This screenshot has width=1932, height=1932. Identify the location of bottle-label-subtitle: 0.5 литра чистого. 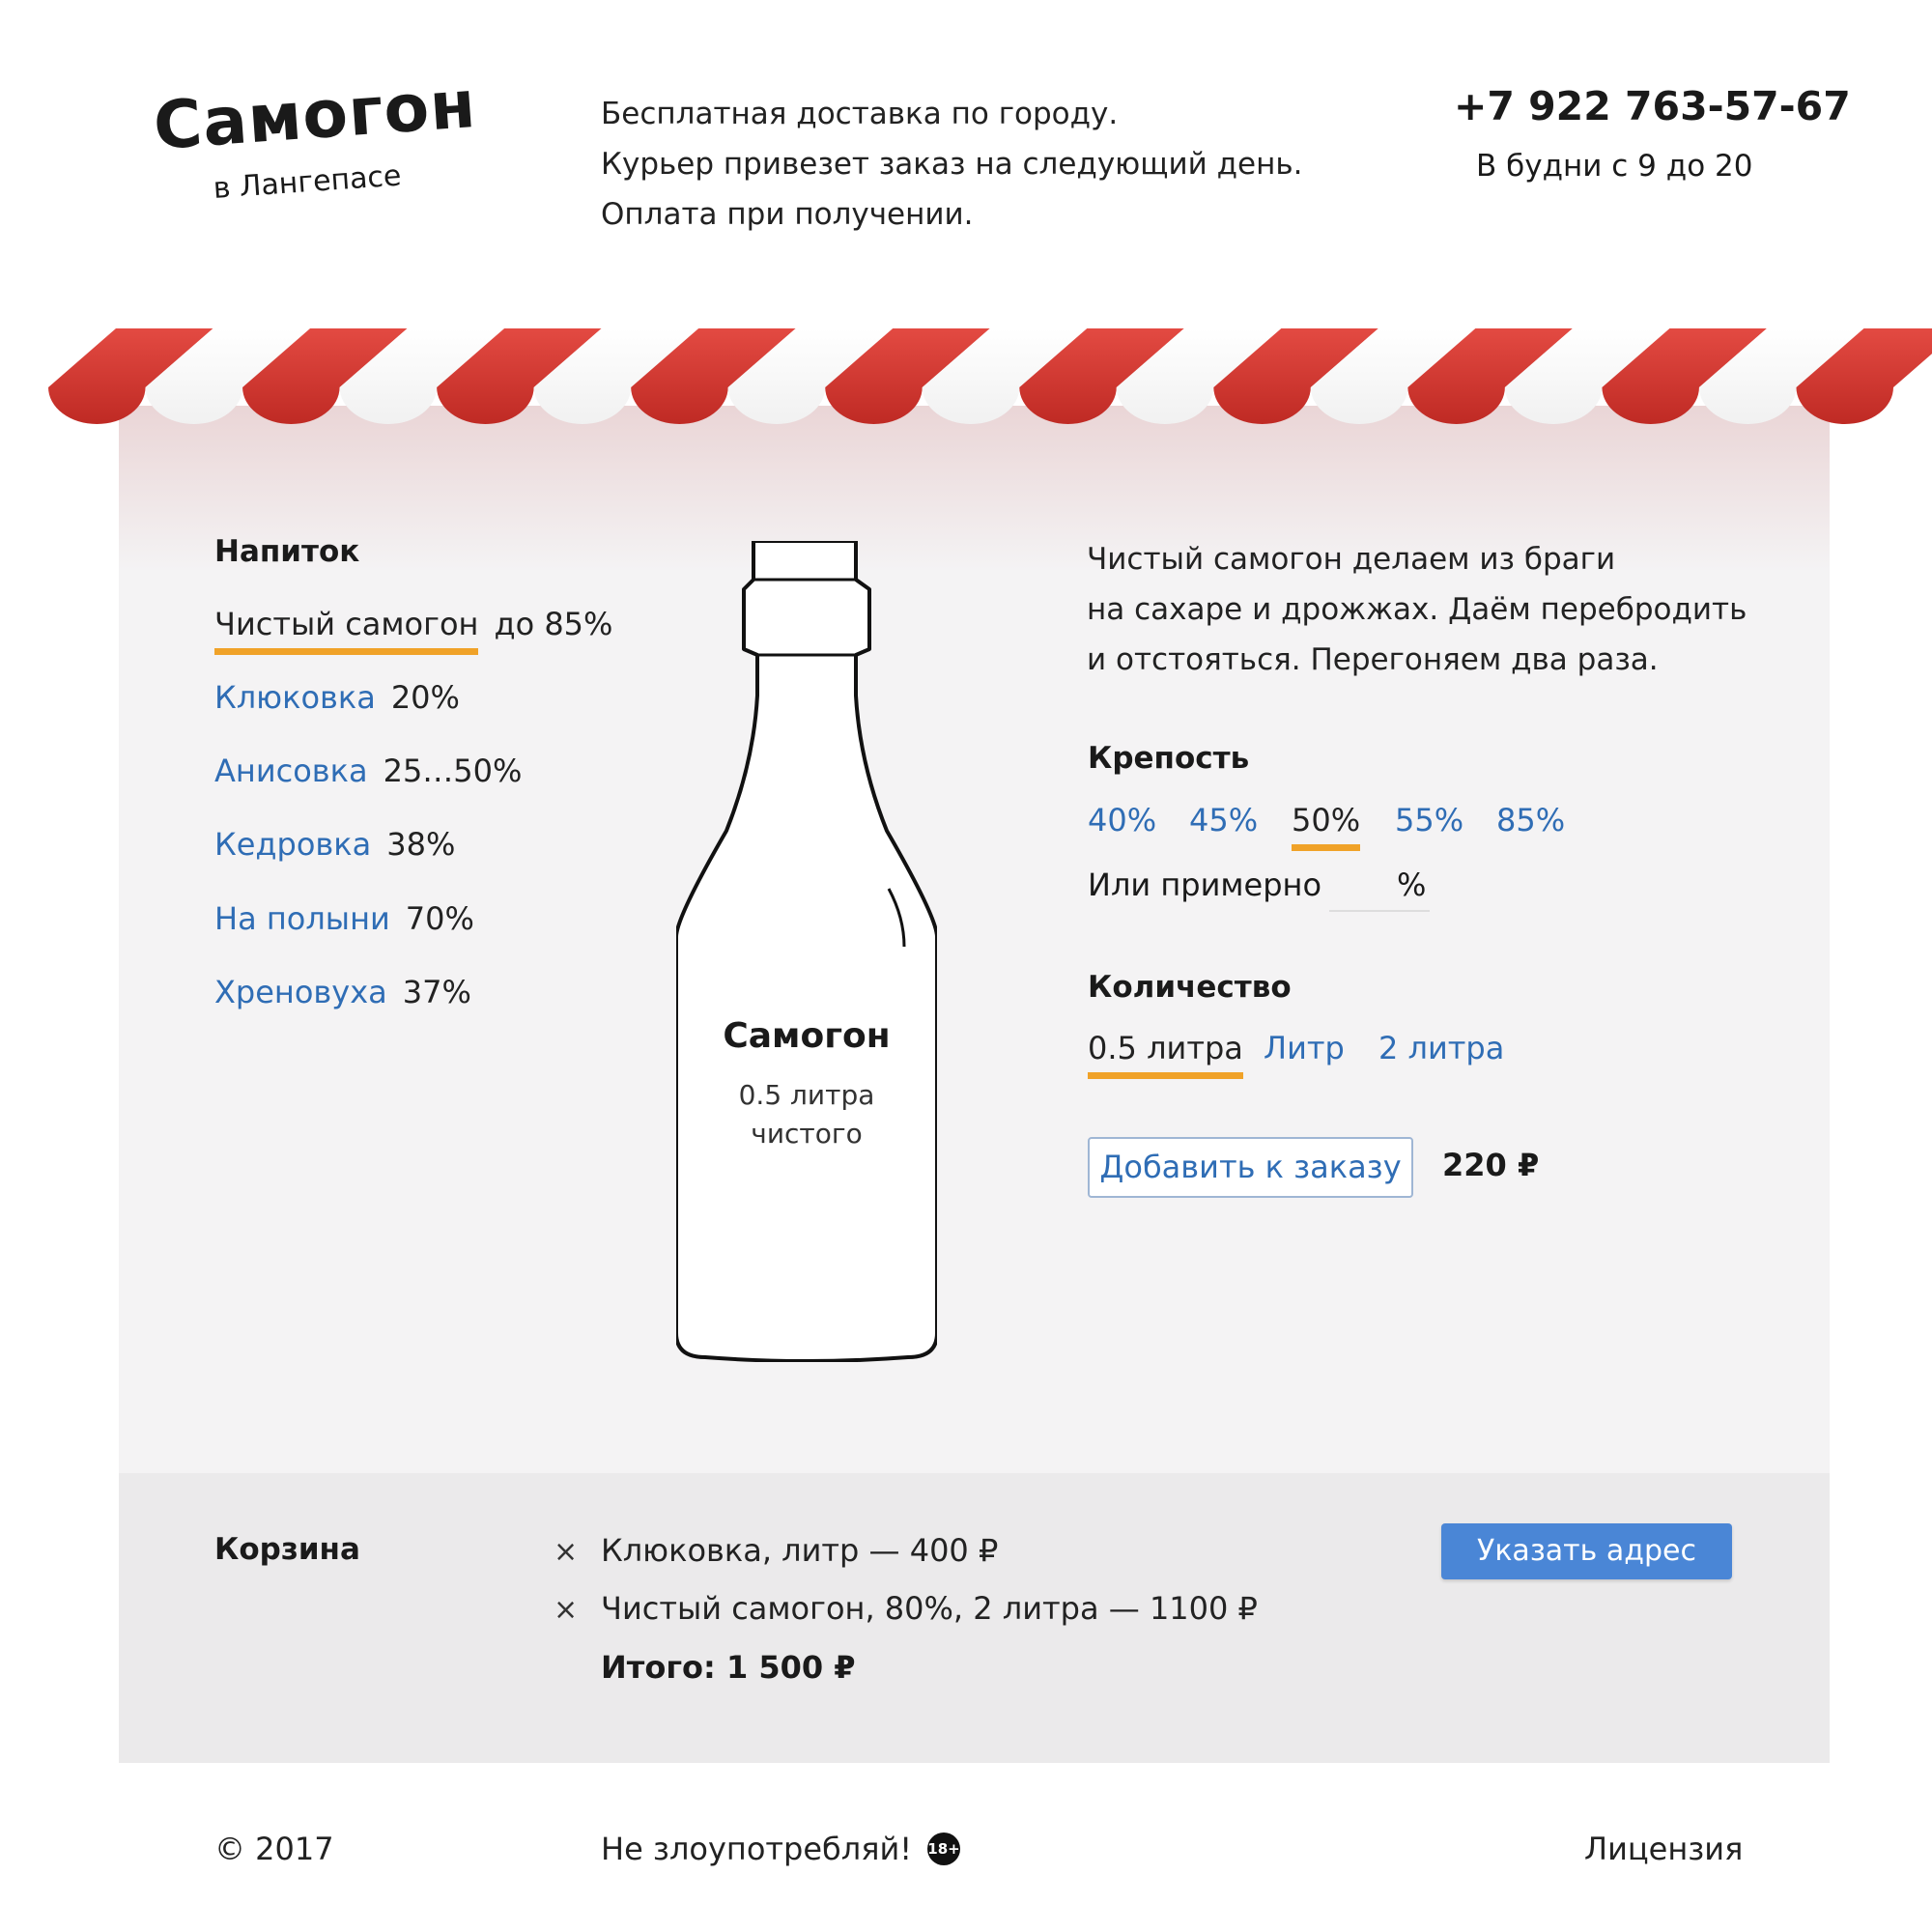
(806, 1114).